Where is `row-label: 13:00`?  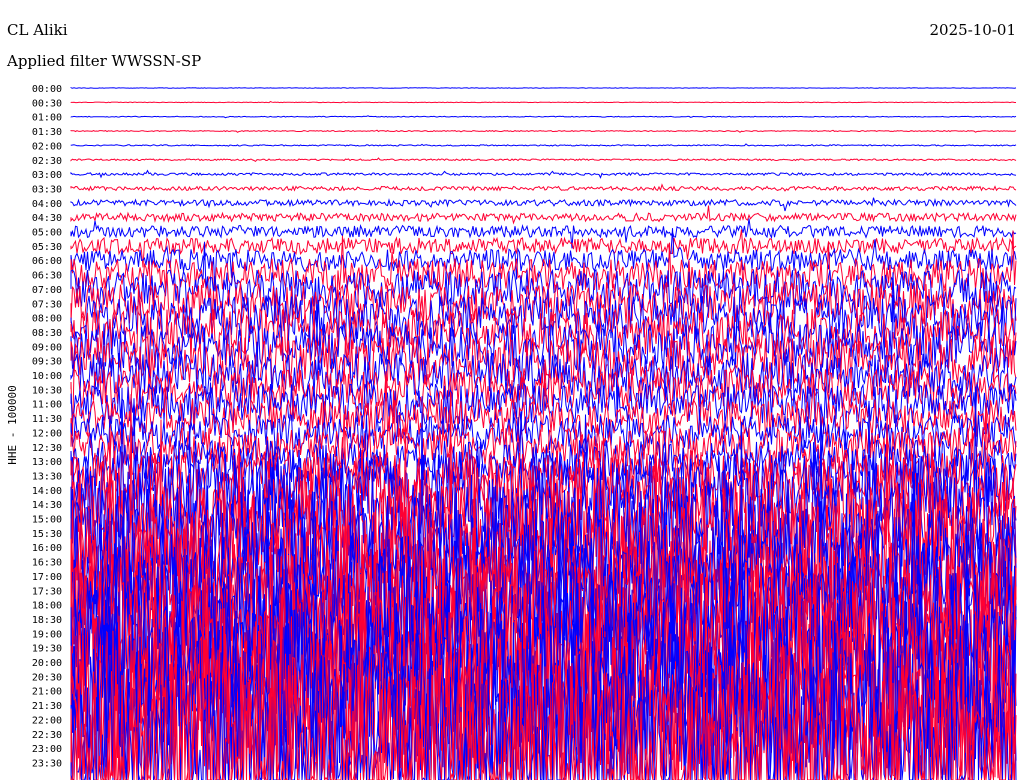 row-label: 13:00 is located at coordinates (47, 462).